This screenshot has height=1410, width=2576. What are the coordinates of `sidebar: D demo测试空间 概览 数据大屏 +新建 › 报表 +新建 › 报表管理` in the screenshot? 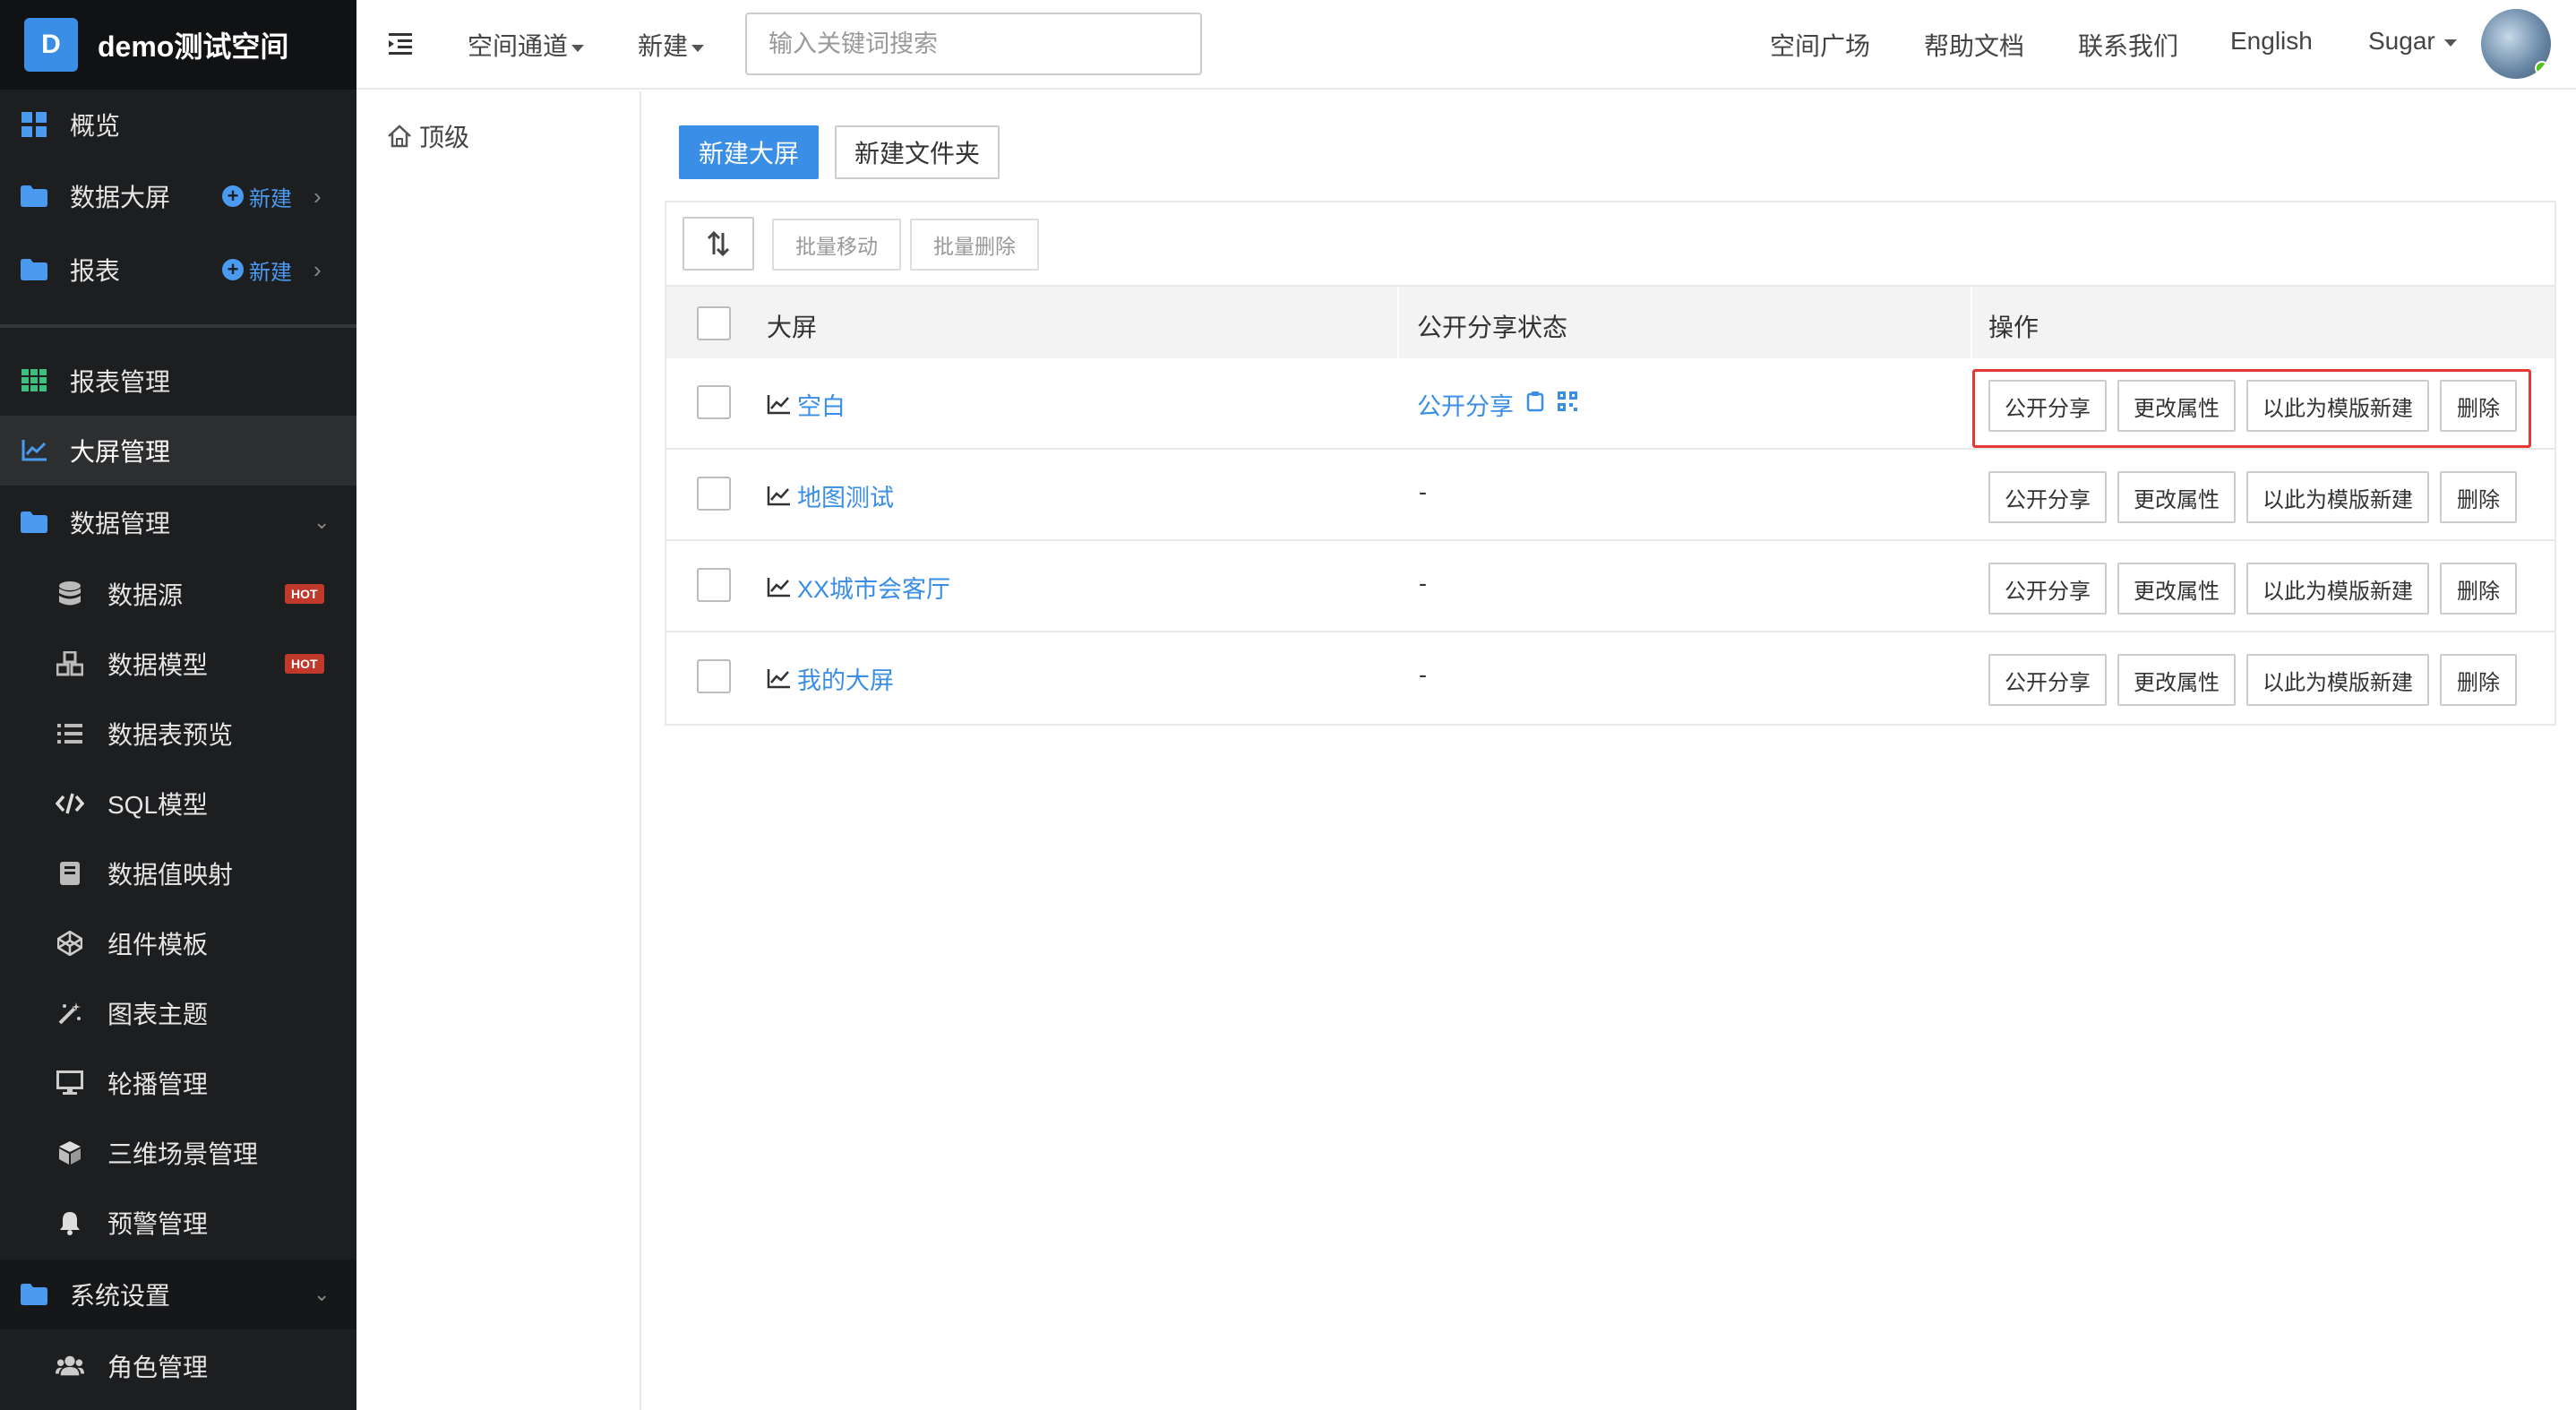 It's located at (178, 705).